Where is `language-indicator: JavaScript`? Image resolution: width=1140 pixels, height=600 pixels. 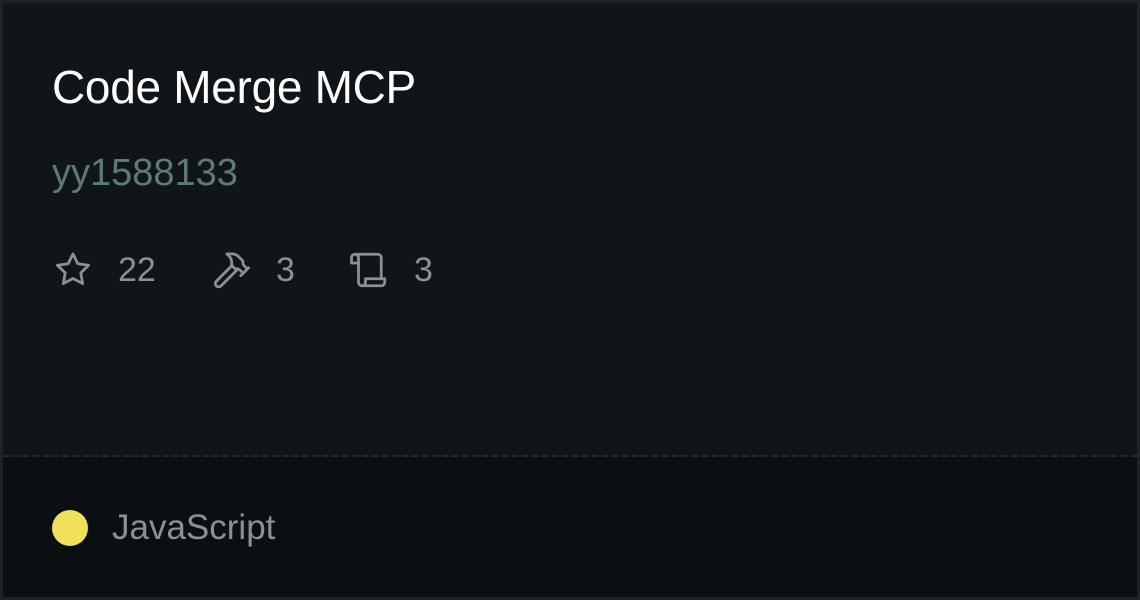
language-indicator: JavaScript is located at coordinates (163, 528).